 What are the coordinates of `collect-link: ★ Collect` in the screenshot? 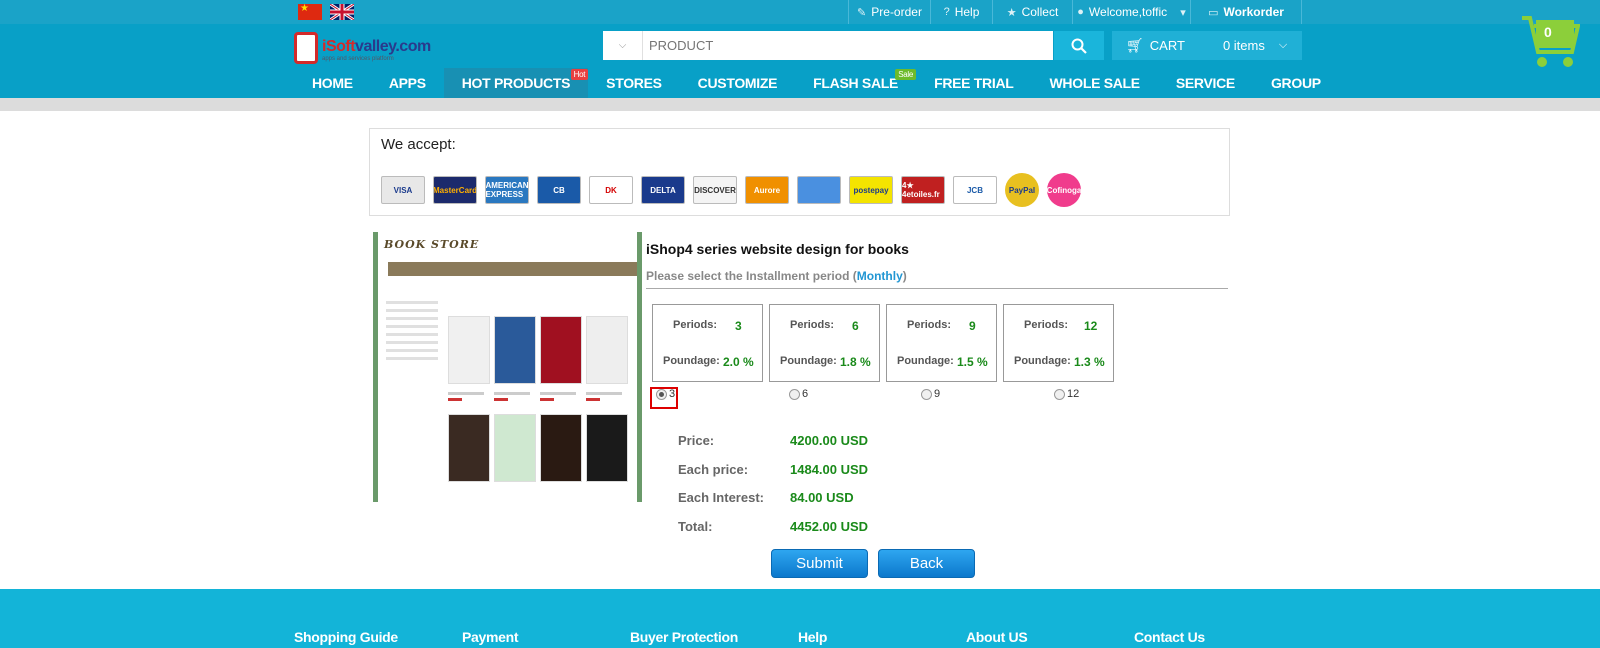 It's located at (1032, 12).